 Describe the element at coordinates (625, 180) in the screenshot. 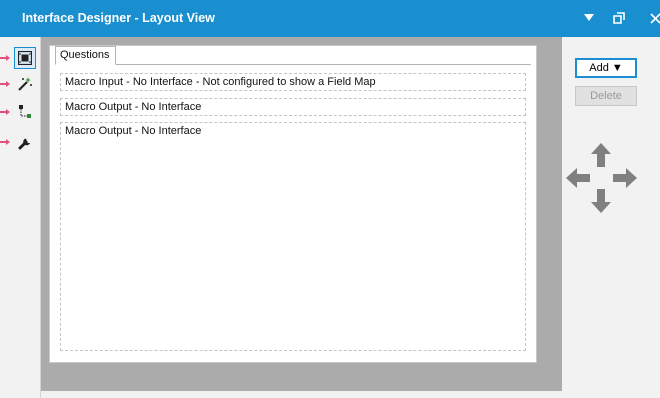

I see `move-right-icon` at that location.